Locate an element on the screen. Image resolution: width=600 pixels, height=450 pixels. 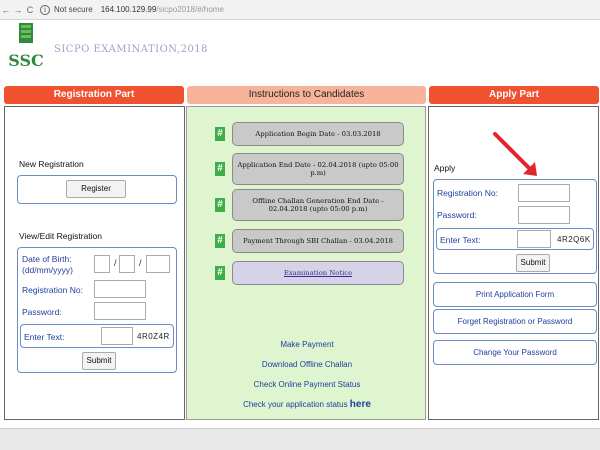
apply-password-label: Password: is located at coordinates (457, 215).